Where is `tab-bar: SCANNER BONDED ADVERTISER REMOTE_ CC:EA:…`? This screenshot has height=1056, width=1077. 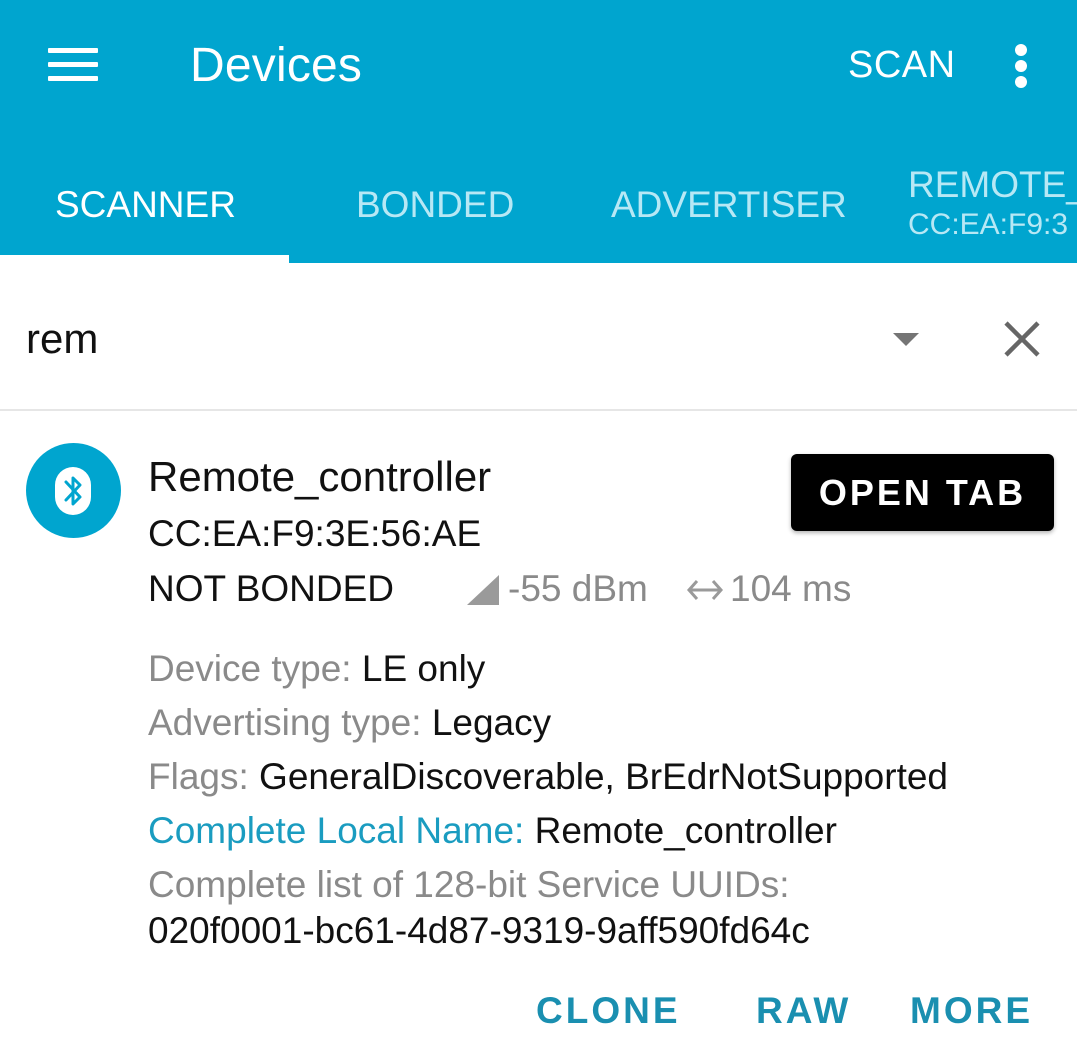 tab-bar: SCANNER BONDED ADVERTISER REMOTE_ CC:EA:… is located at coordinates (538, 206).